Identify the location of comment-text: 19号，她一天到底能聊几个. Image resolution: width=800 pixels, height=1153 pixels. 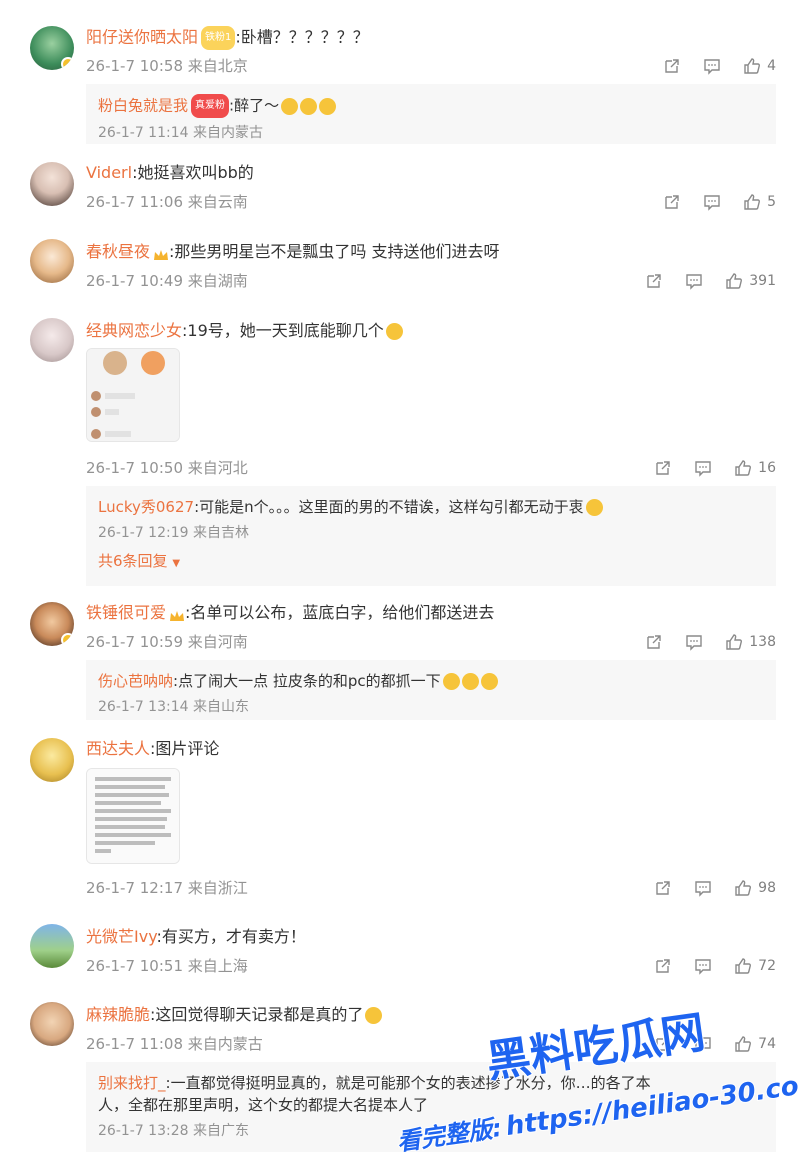
(285, 330).